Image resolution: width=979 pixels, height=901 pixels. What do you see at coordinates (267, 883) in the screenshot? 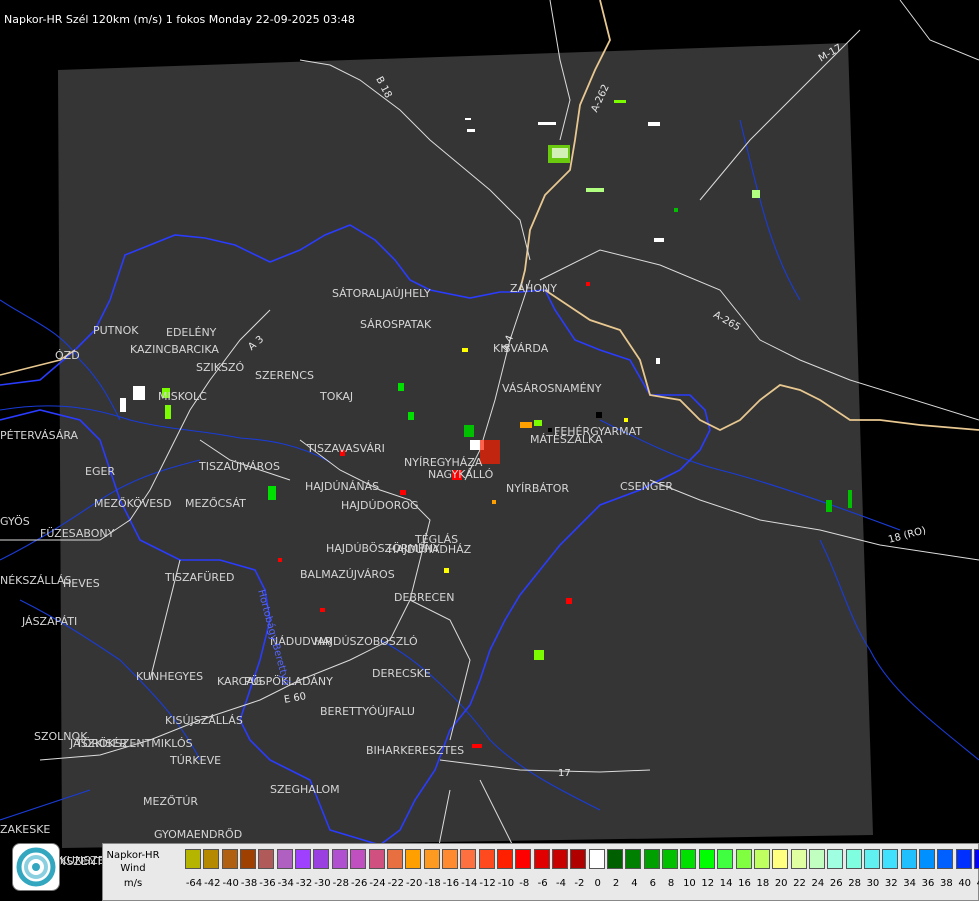
I see `legend-tick: -36` at bounding box center [267, 883].